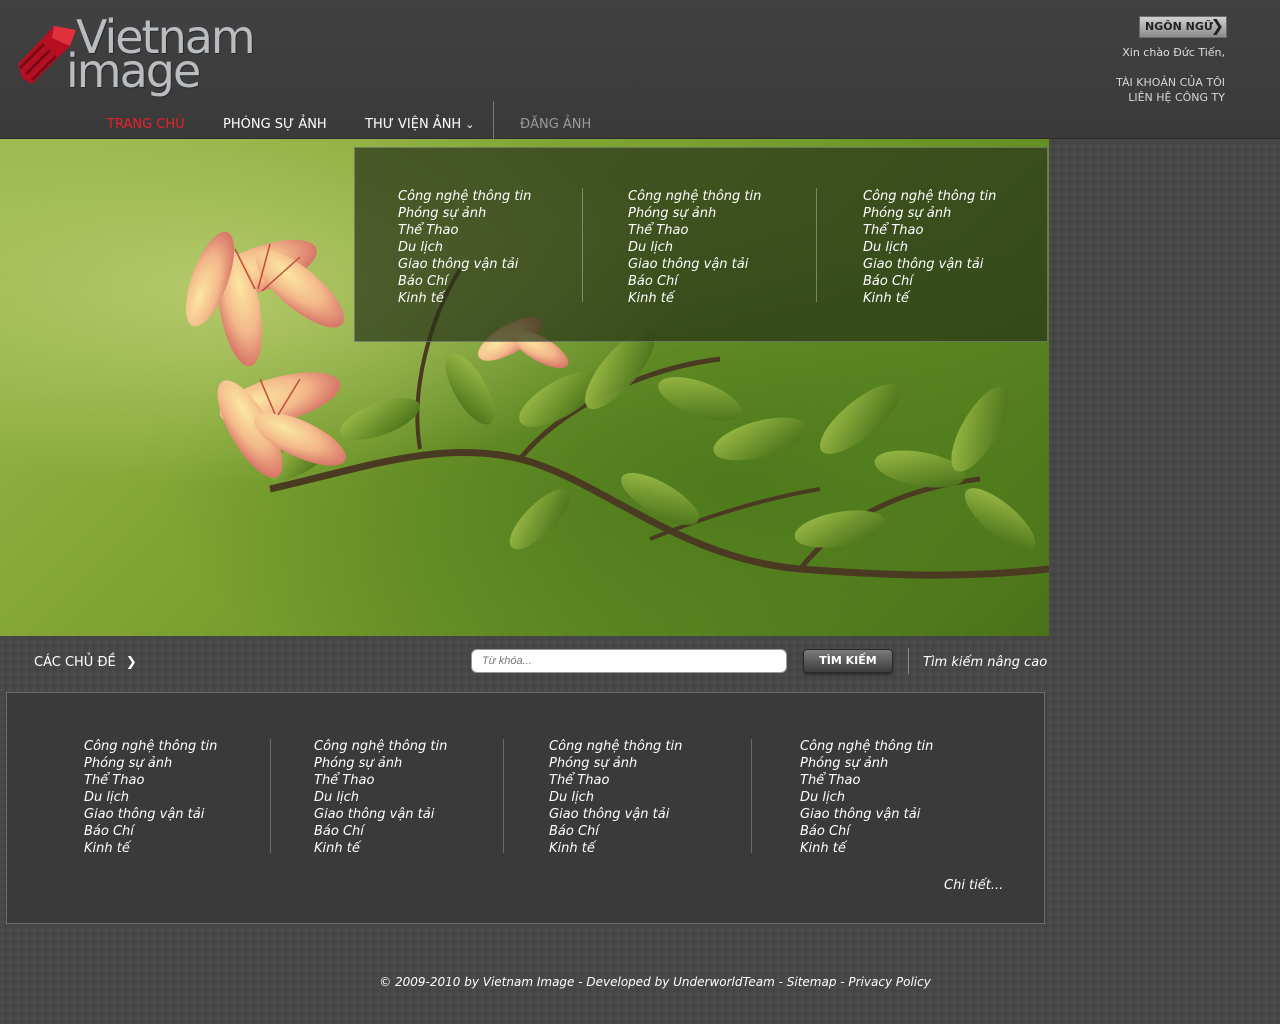 This screenshot has width=1280, height=1024. Describe the element at coordinates (133, 71) in the screenshot. I see `logo-text-line2: image` at that location.